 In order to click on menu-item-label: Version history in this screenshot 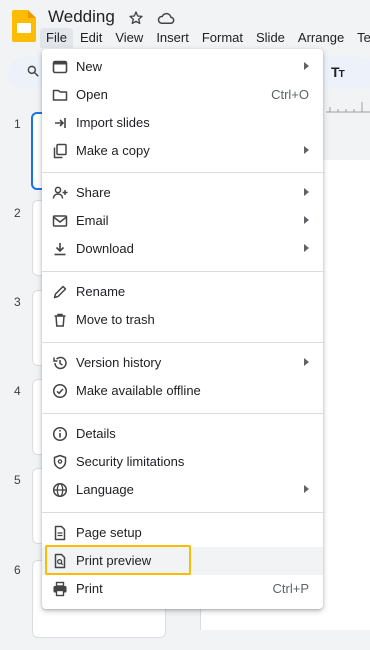, I will do `click(119, 362)`.